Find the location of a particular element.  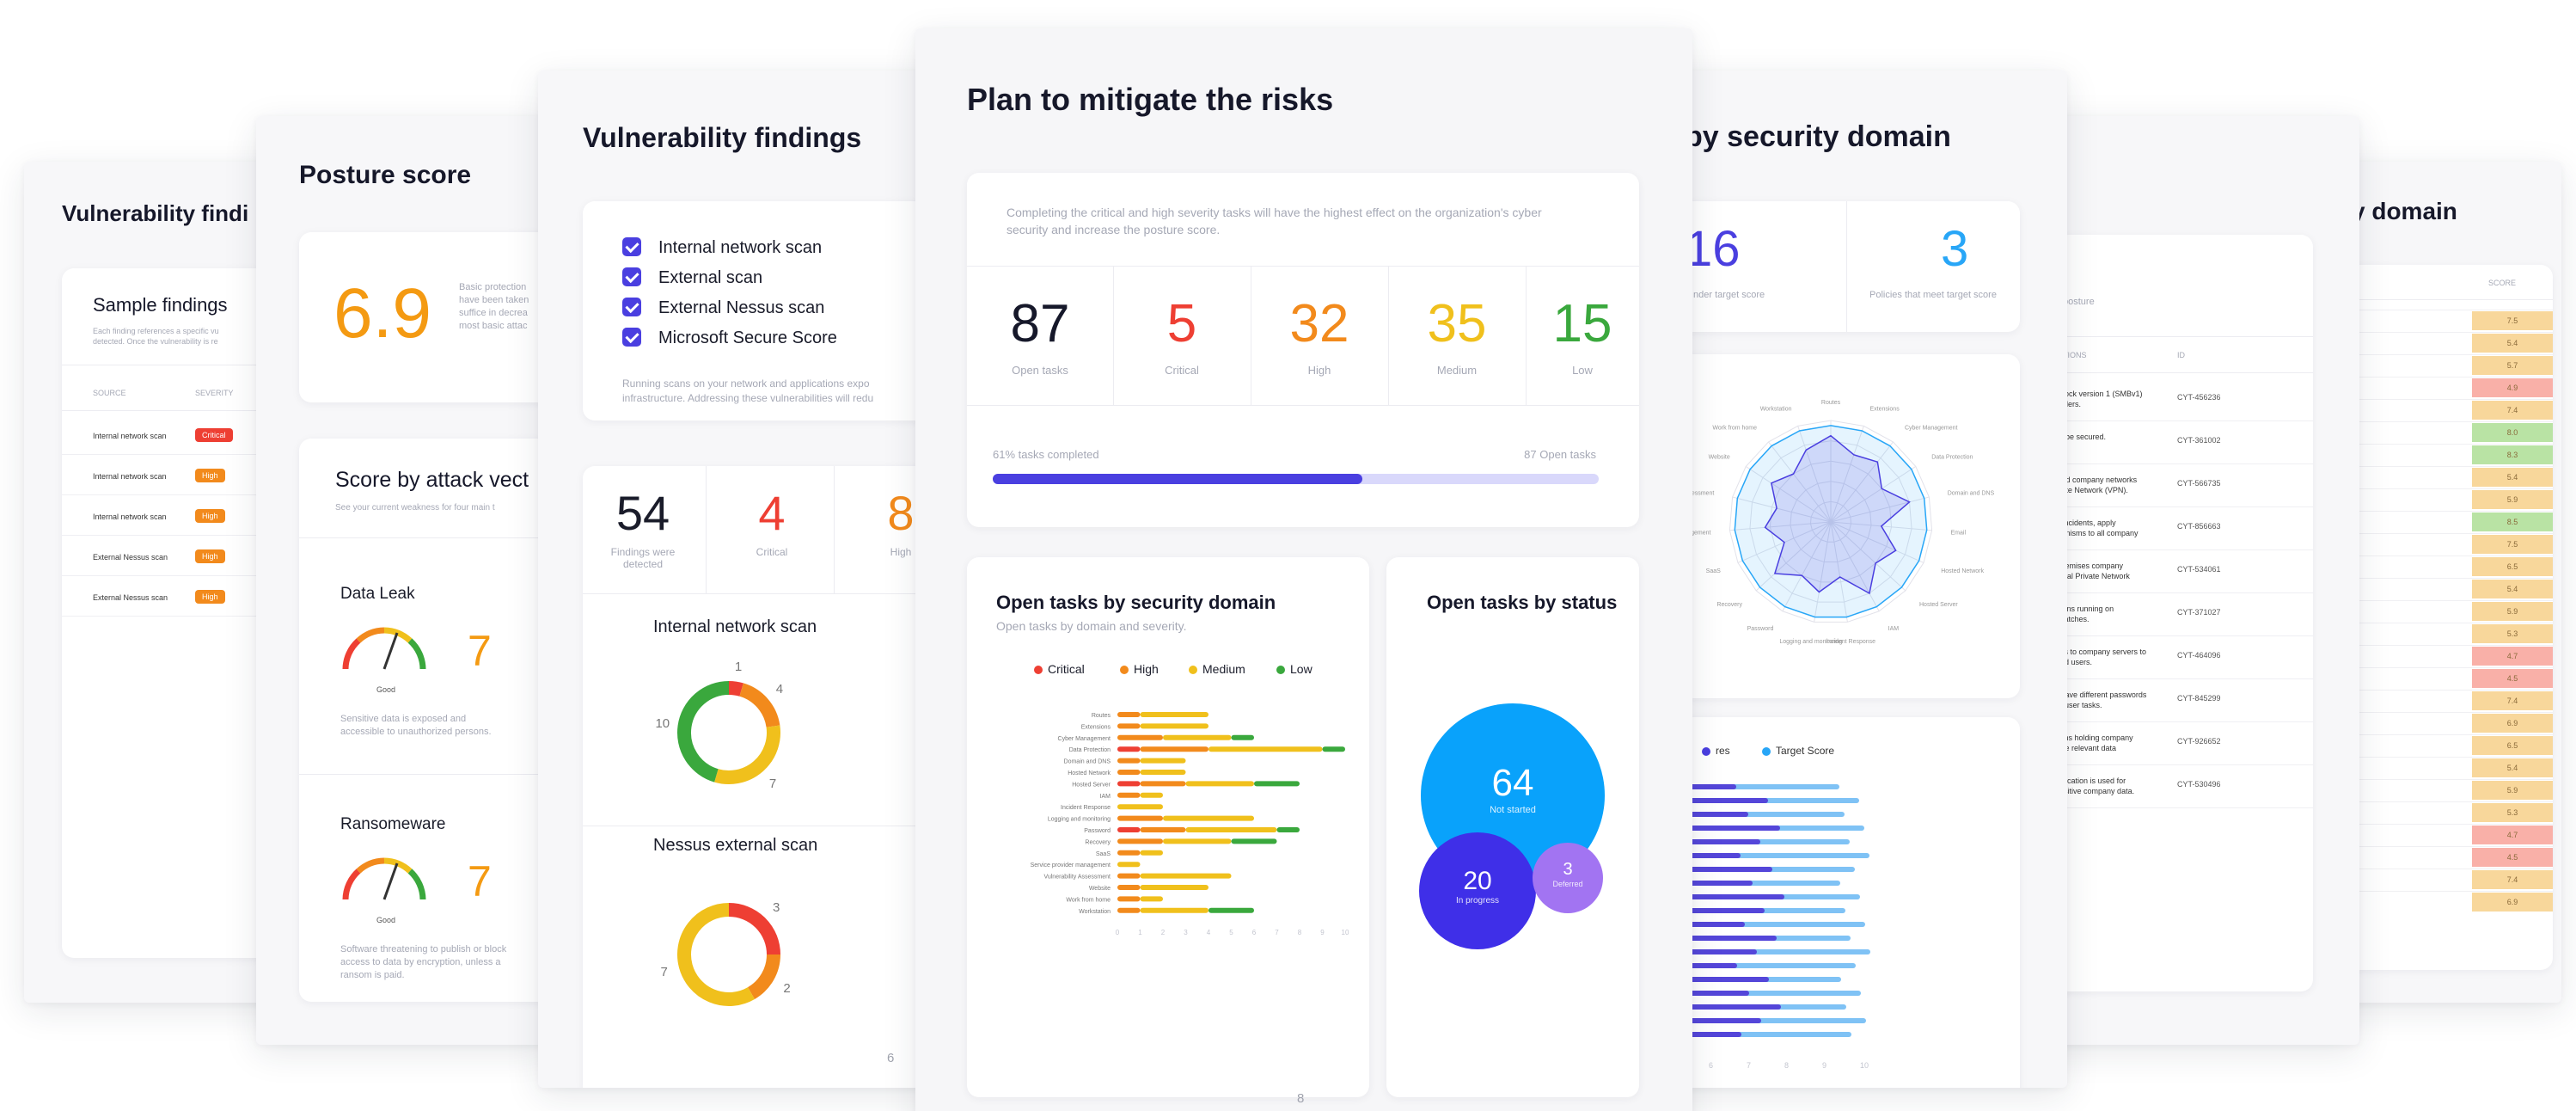

page-title: Plan to mitigate the risks is located at coordinates (1150, 99).